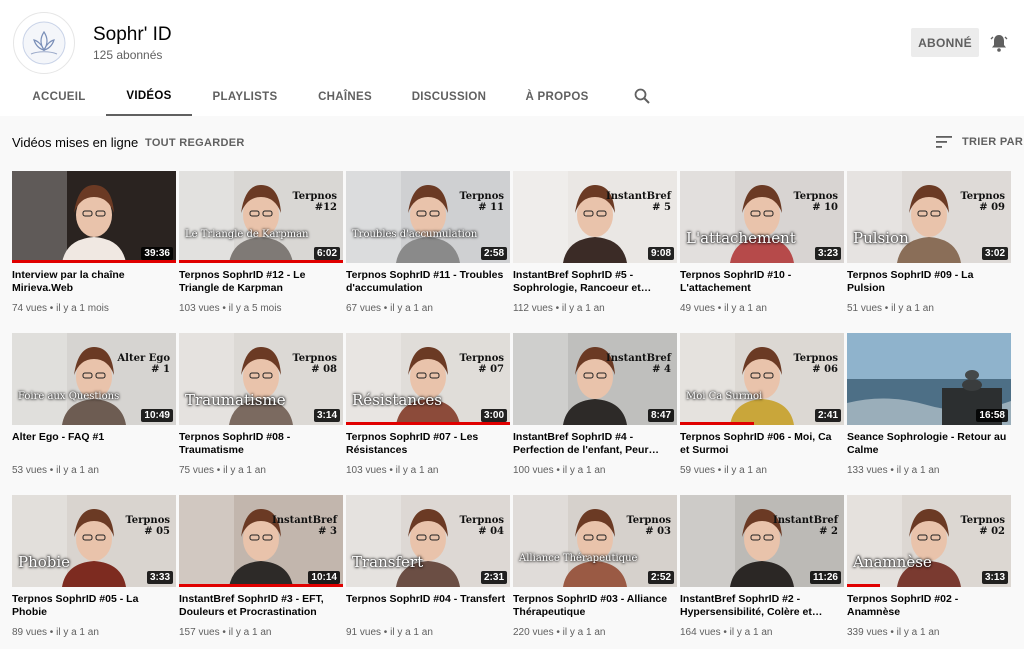 Image resolution: width=1024 pixels, height=649 pixels. I want to click on video-meta: 74 vues • il y a 1 mois, so click(94, 308).